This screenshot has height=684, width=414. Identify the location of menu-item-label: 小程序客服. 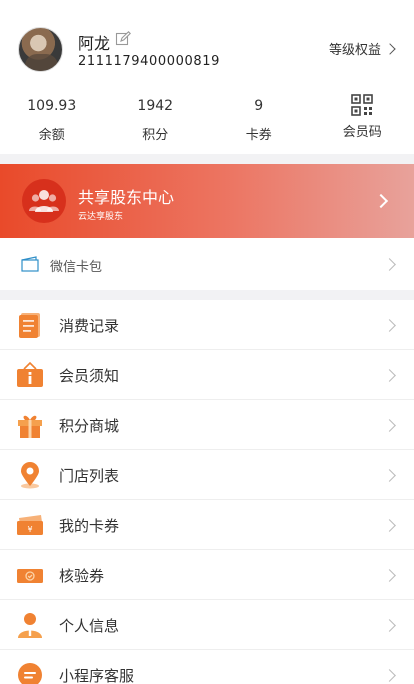
(97, 675).